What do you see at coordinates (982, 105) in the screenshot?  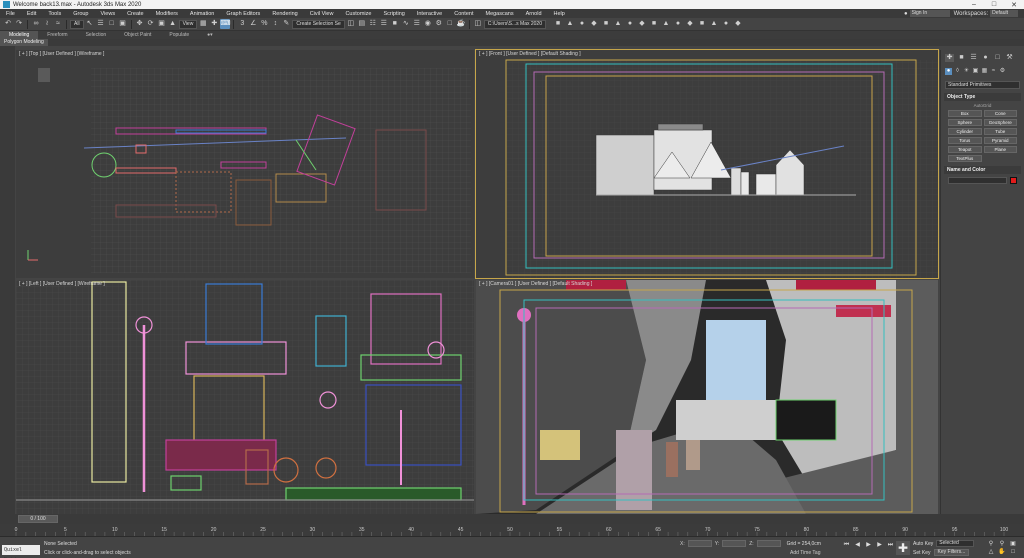 I see `autogrid-checkbox: AutoGrid` at bounding box center [982, 105].